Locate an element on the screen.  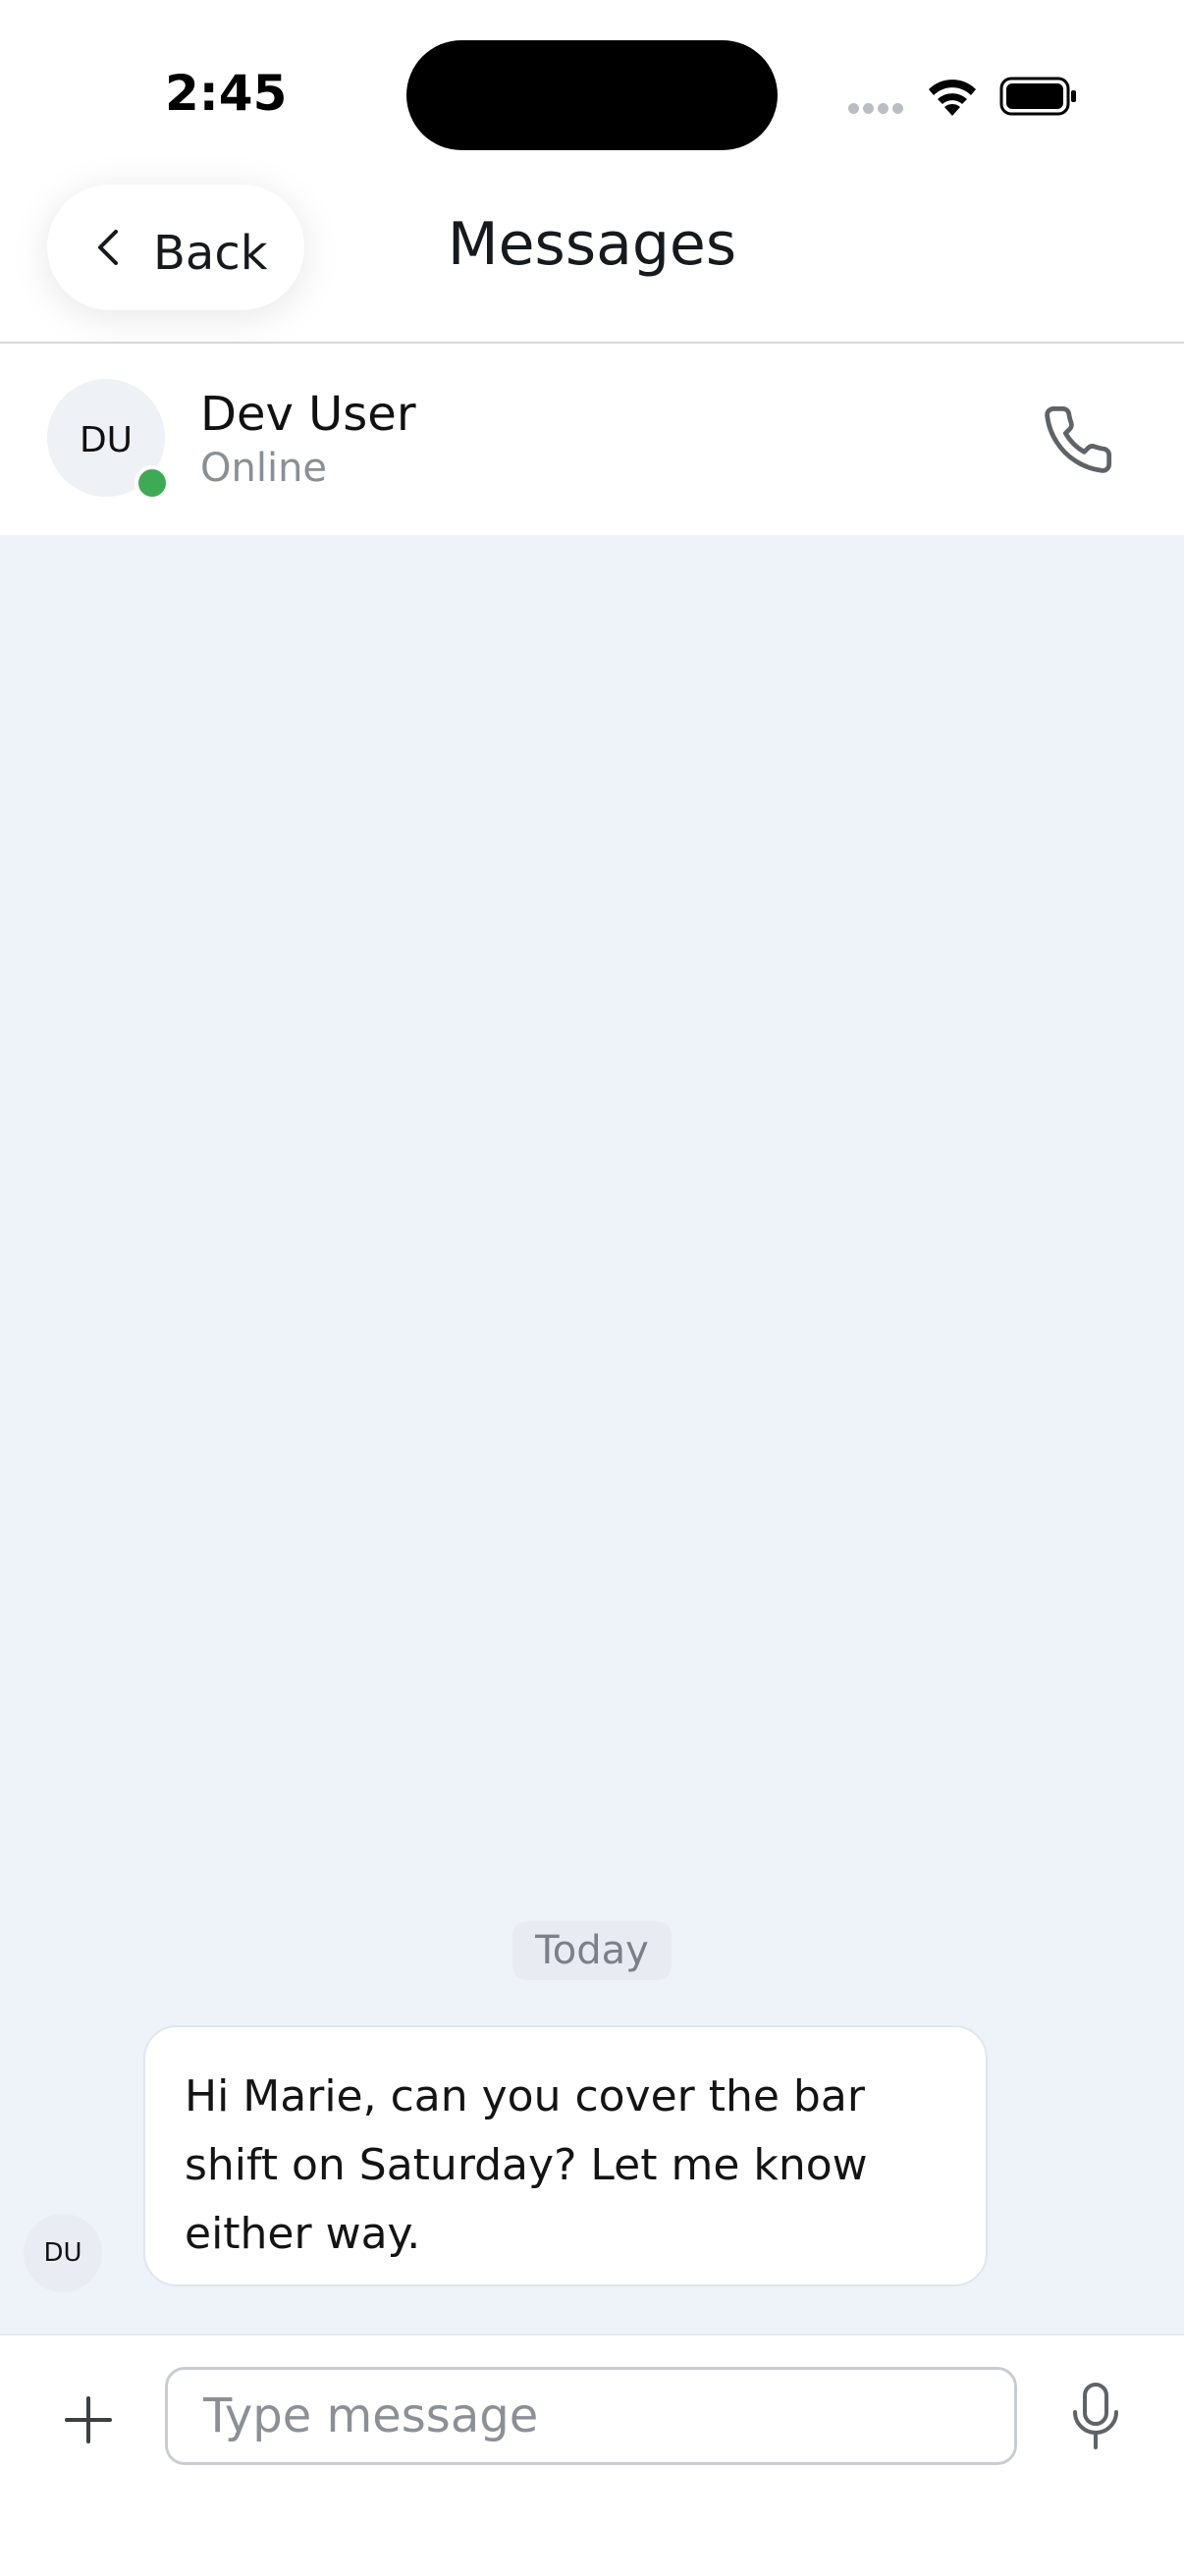
message-composer is located at coordinates (592, 2455).